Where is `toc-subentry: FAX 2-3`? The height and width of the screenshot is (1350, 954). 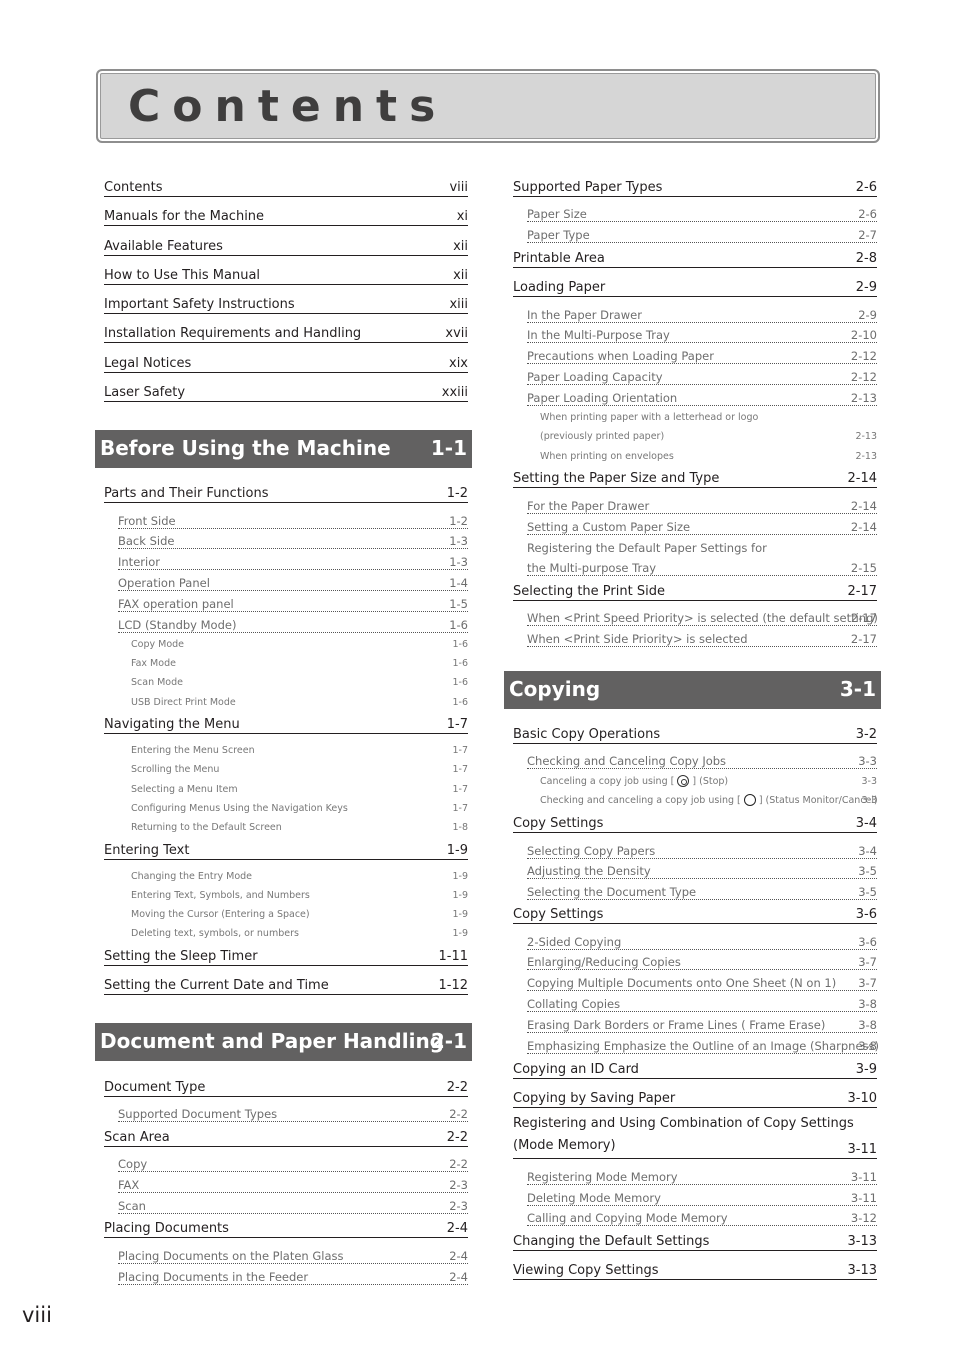
toc-subentry: FAX 2-3 is located at coordinates (293, 1183).